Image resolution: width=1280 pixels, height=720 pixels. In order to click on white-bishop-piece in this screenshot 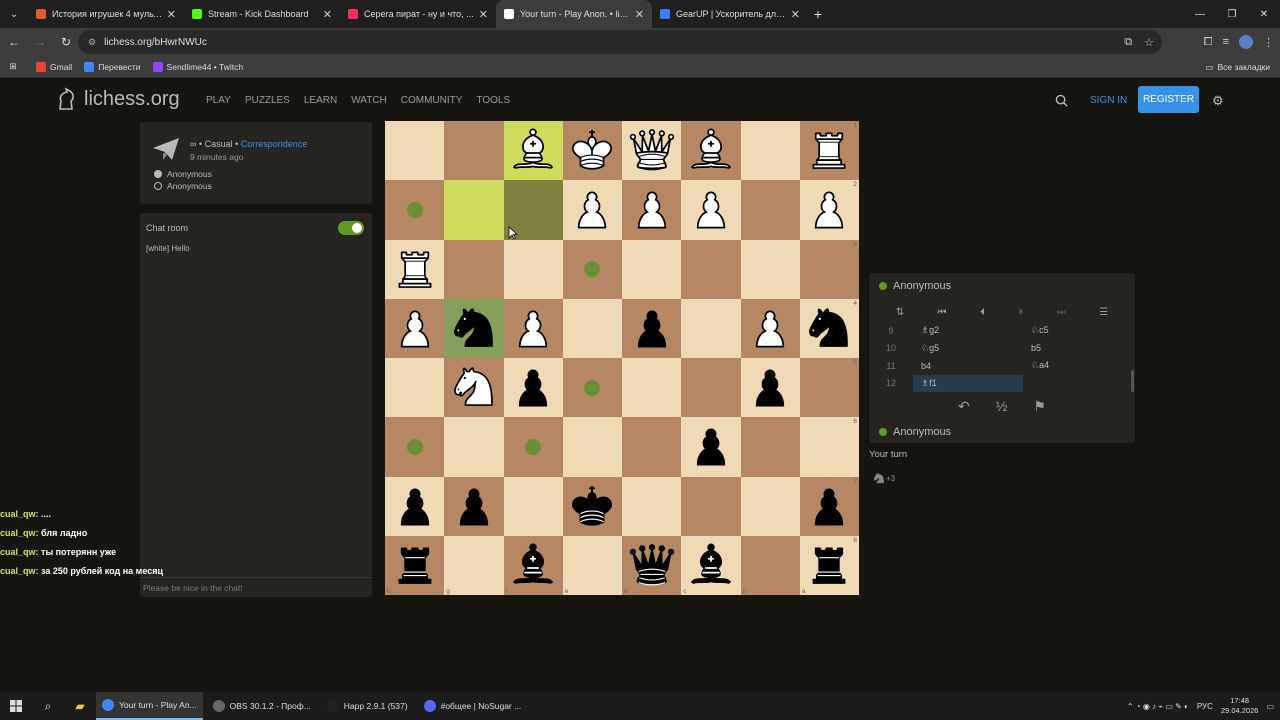, I will do `click(533, 150)`.